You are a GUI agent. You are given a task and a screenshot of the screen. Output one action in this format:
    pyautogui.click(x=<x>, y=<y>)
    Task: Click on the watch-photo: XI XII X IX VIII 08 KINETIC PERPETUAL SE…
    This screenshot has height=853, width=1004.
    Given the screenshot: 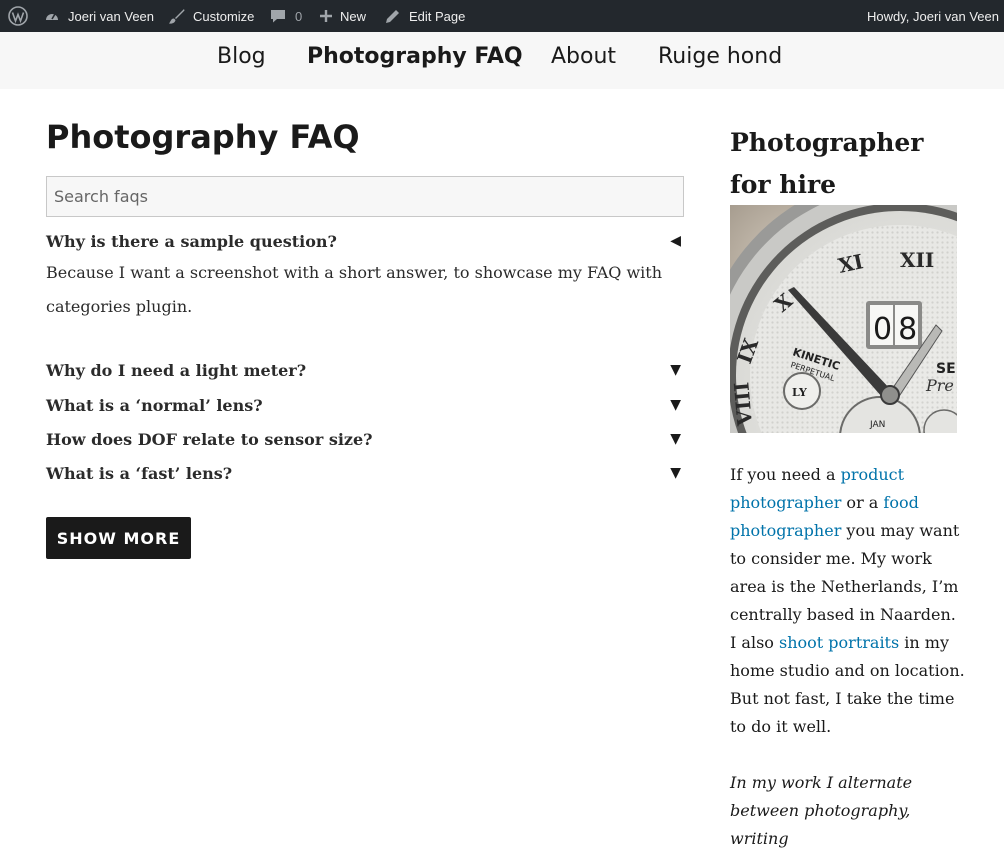 What is the action you would take?
    pyautogui.click(x=843, y=319)
    